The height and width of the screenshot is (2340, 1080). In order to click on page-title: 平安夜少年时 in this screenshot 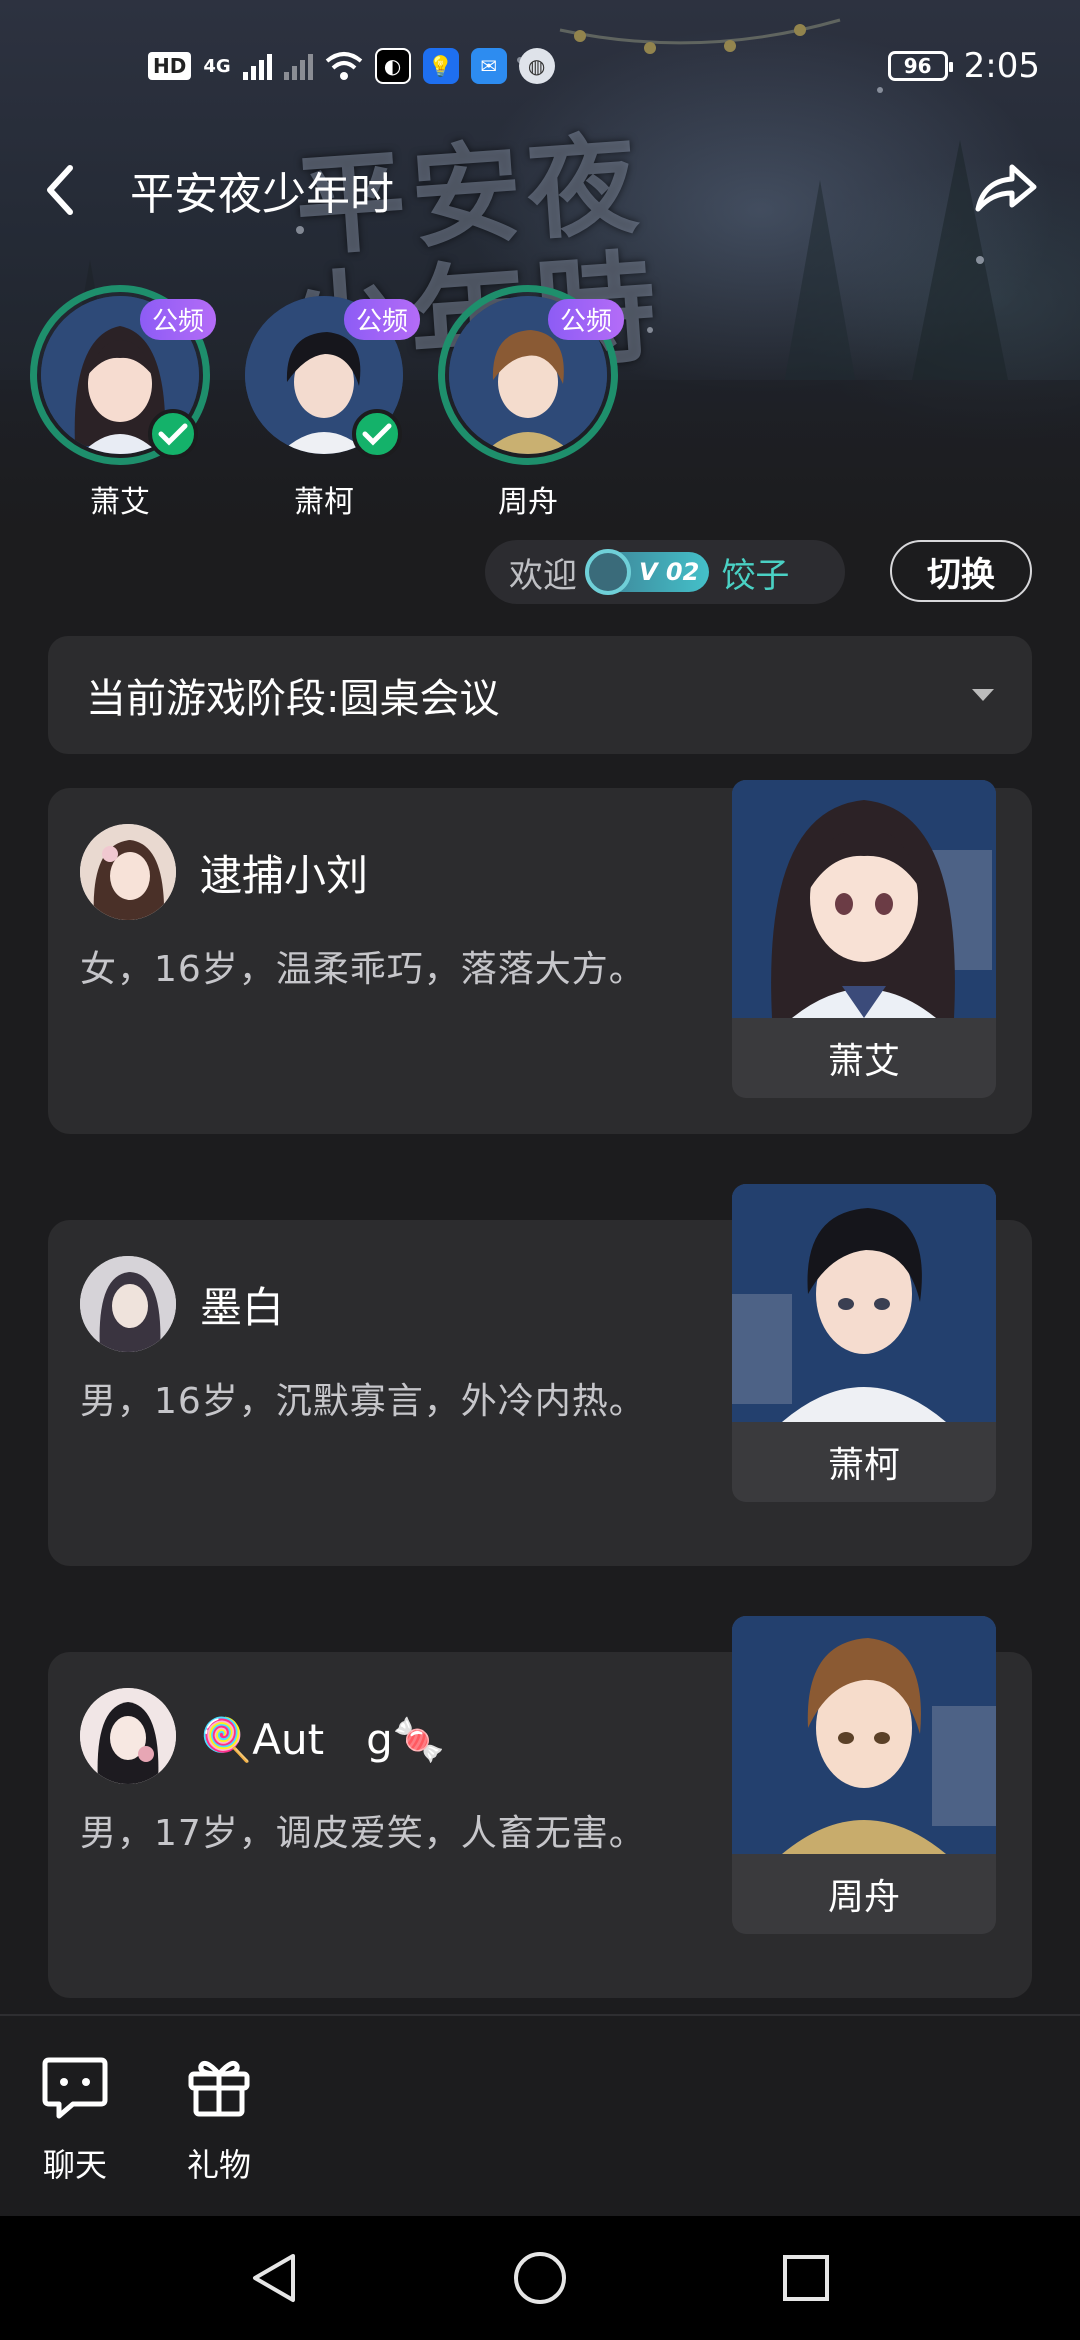, I will do `click(262, 194)`.